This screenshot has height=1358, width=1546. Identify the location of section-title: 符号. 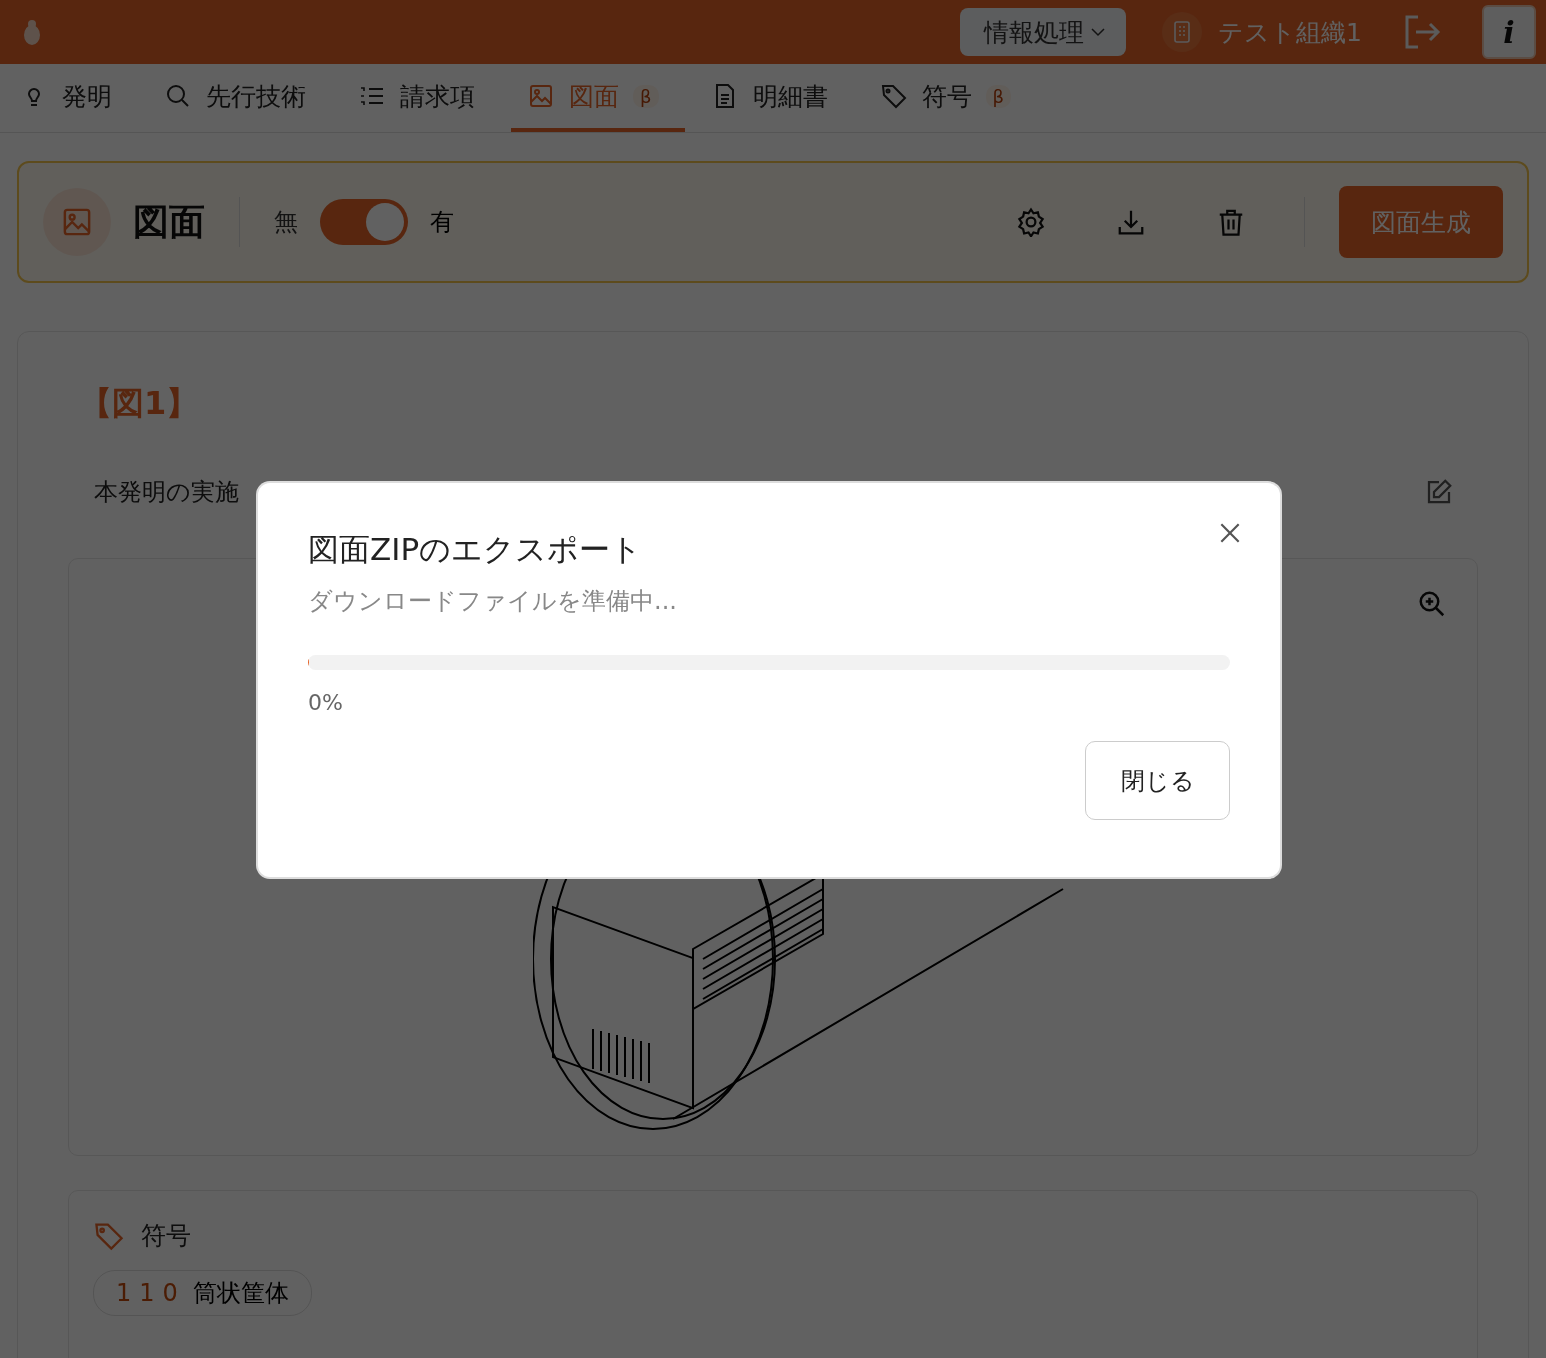
(166, 1236).